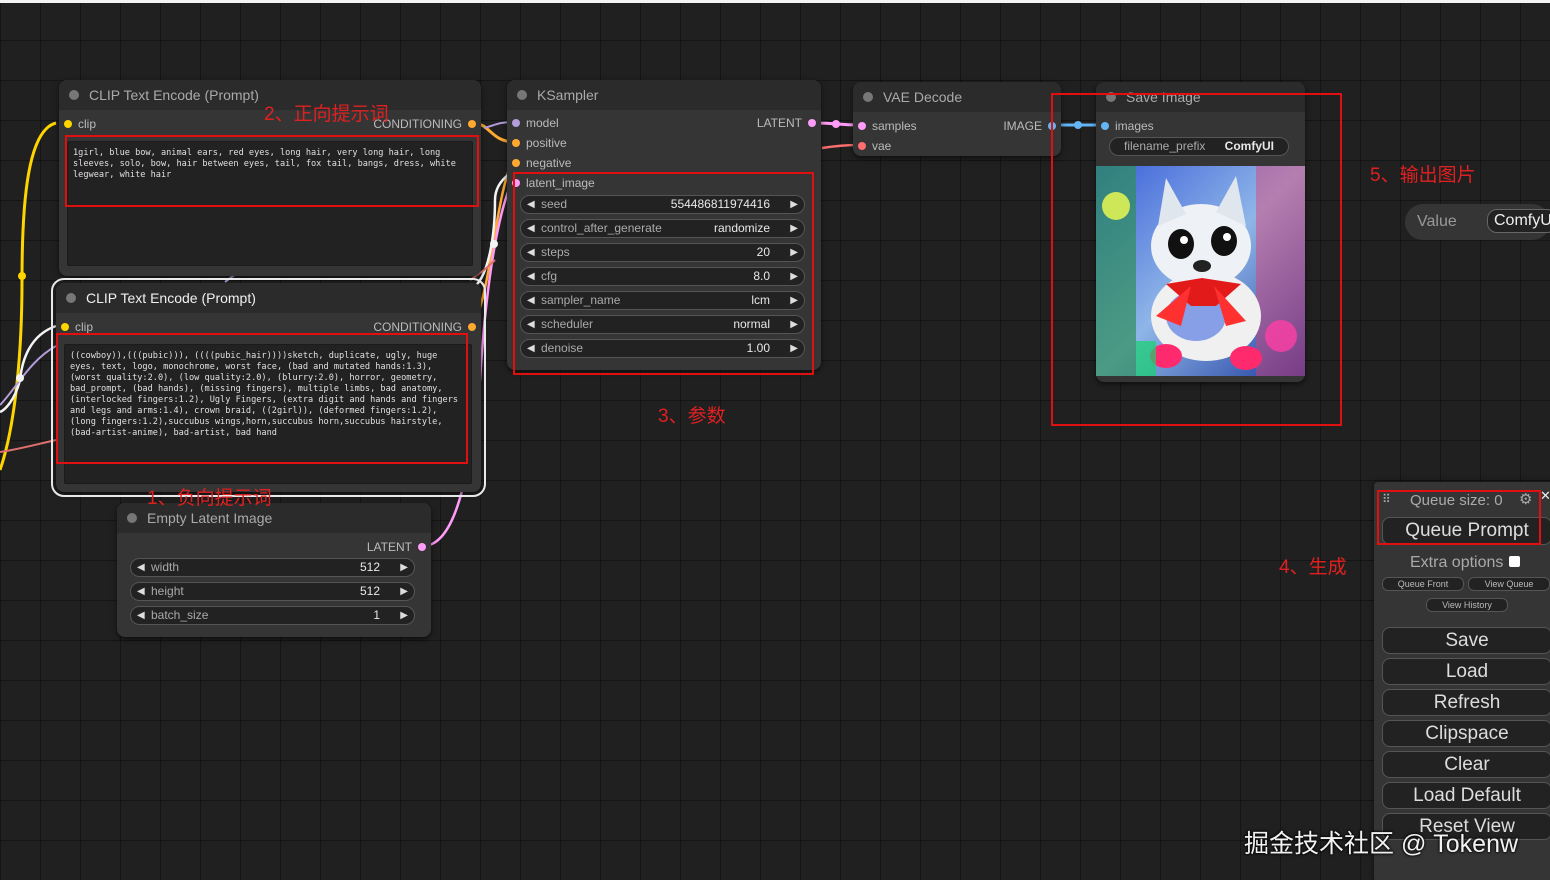 The image size is (1550, 880). What do you see at coordinates (1466, 795) in the screenshot?
I see `load-default-button: Load Default` at bounding box center [1466, 795].